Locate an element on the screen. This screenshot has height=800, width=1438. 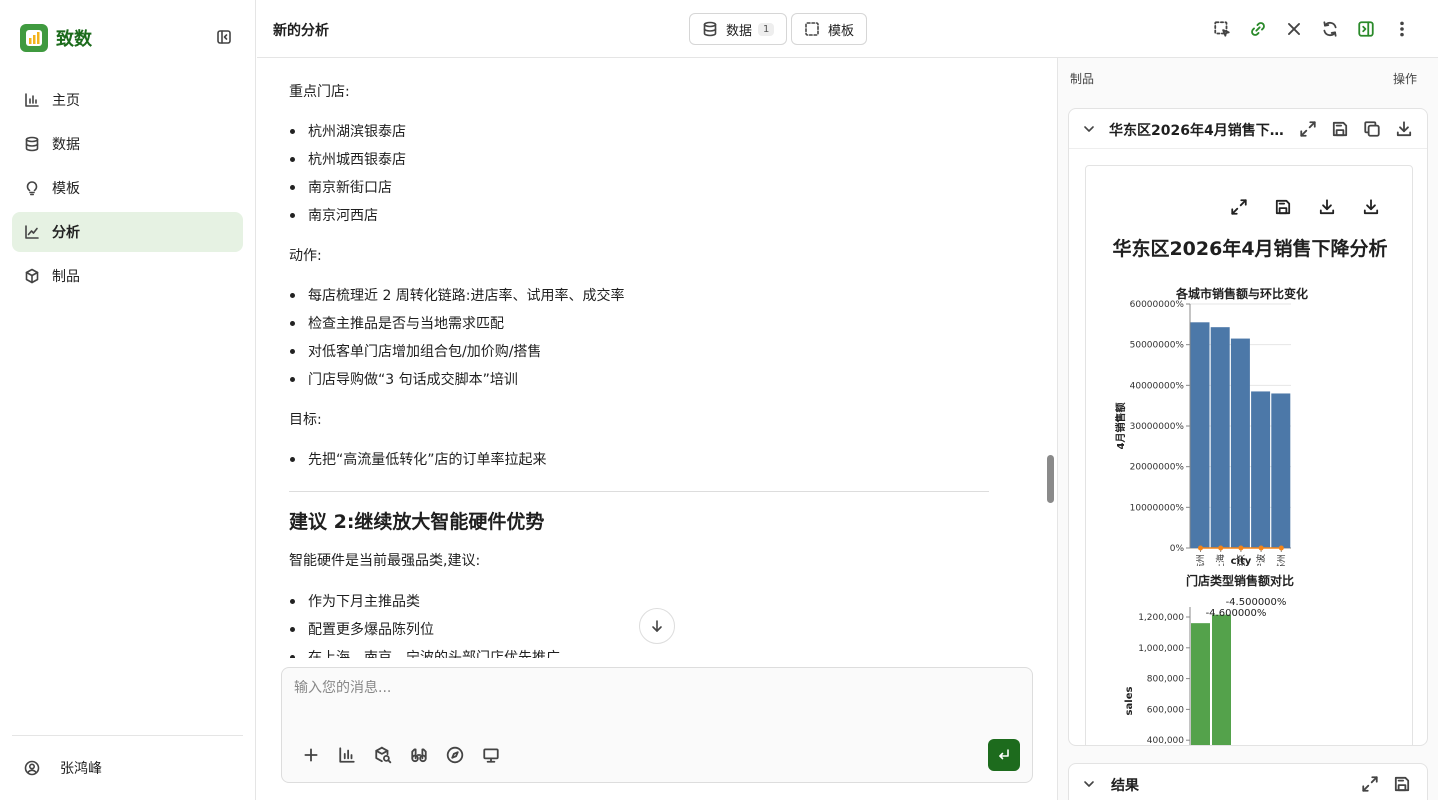
more-vertical-icon is located at coordinates (1402, 29).